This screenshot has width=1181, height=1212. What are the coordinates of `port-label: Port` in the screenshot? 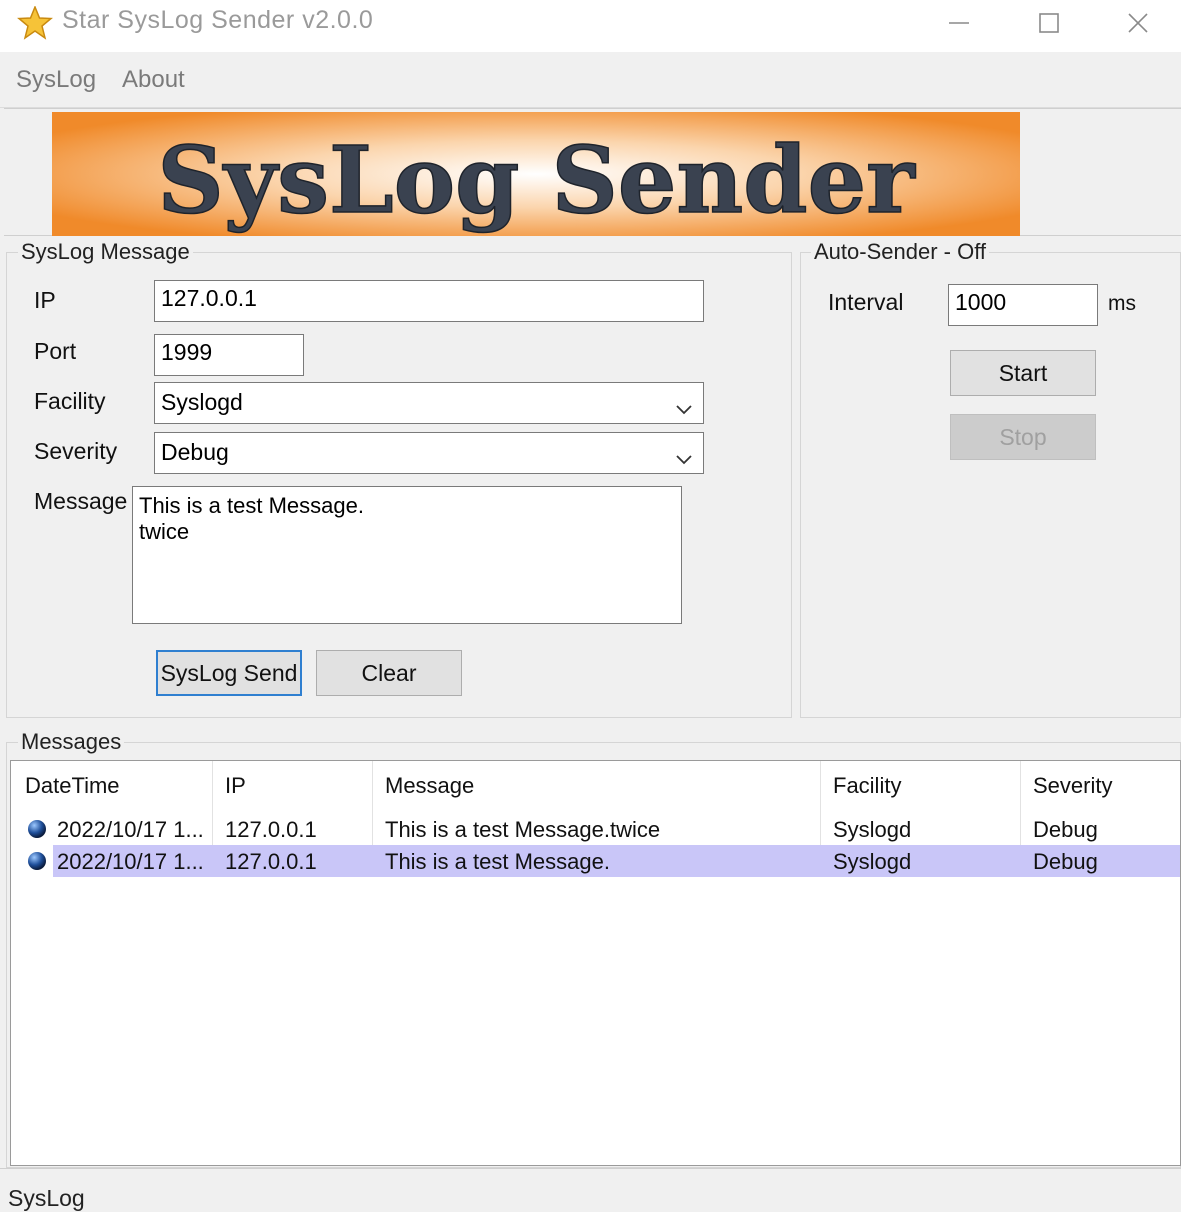 It's located at (55, 351).